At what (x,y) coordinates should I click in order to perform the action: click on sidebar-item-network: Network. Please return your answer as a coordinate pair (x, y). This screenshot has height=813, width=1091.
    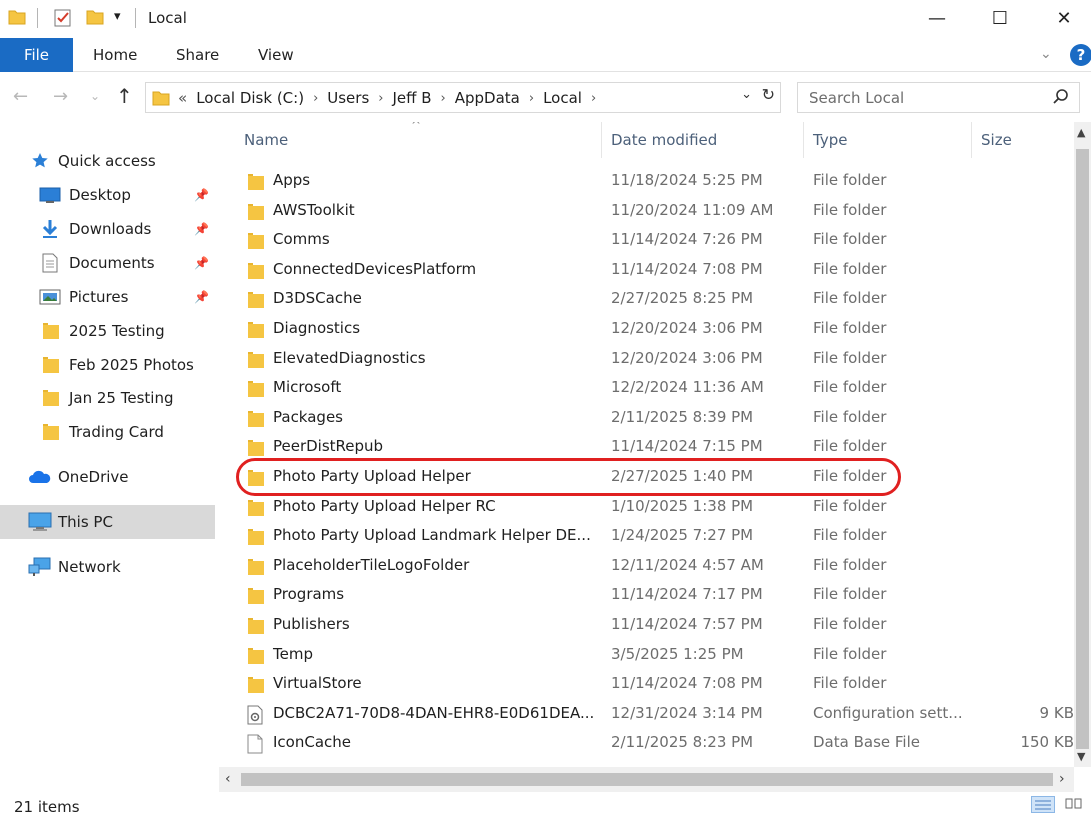
    Looking at the image, I should click on (107, 567).